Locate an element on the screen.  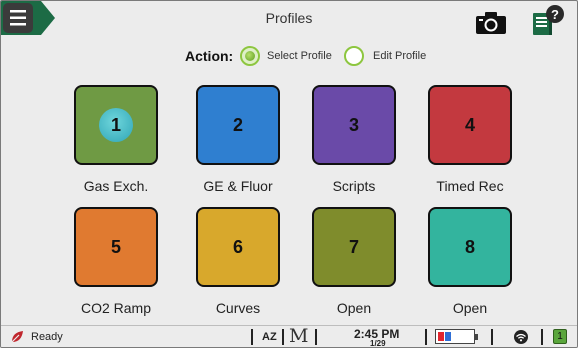
camera-icon is located at coordinates (491, 23).